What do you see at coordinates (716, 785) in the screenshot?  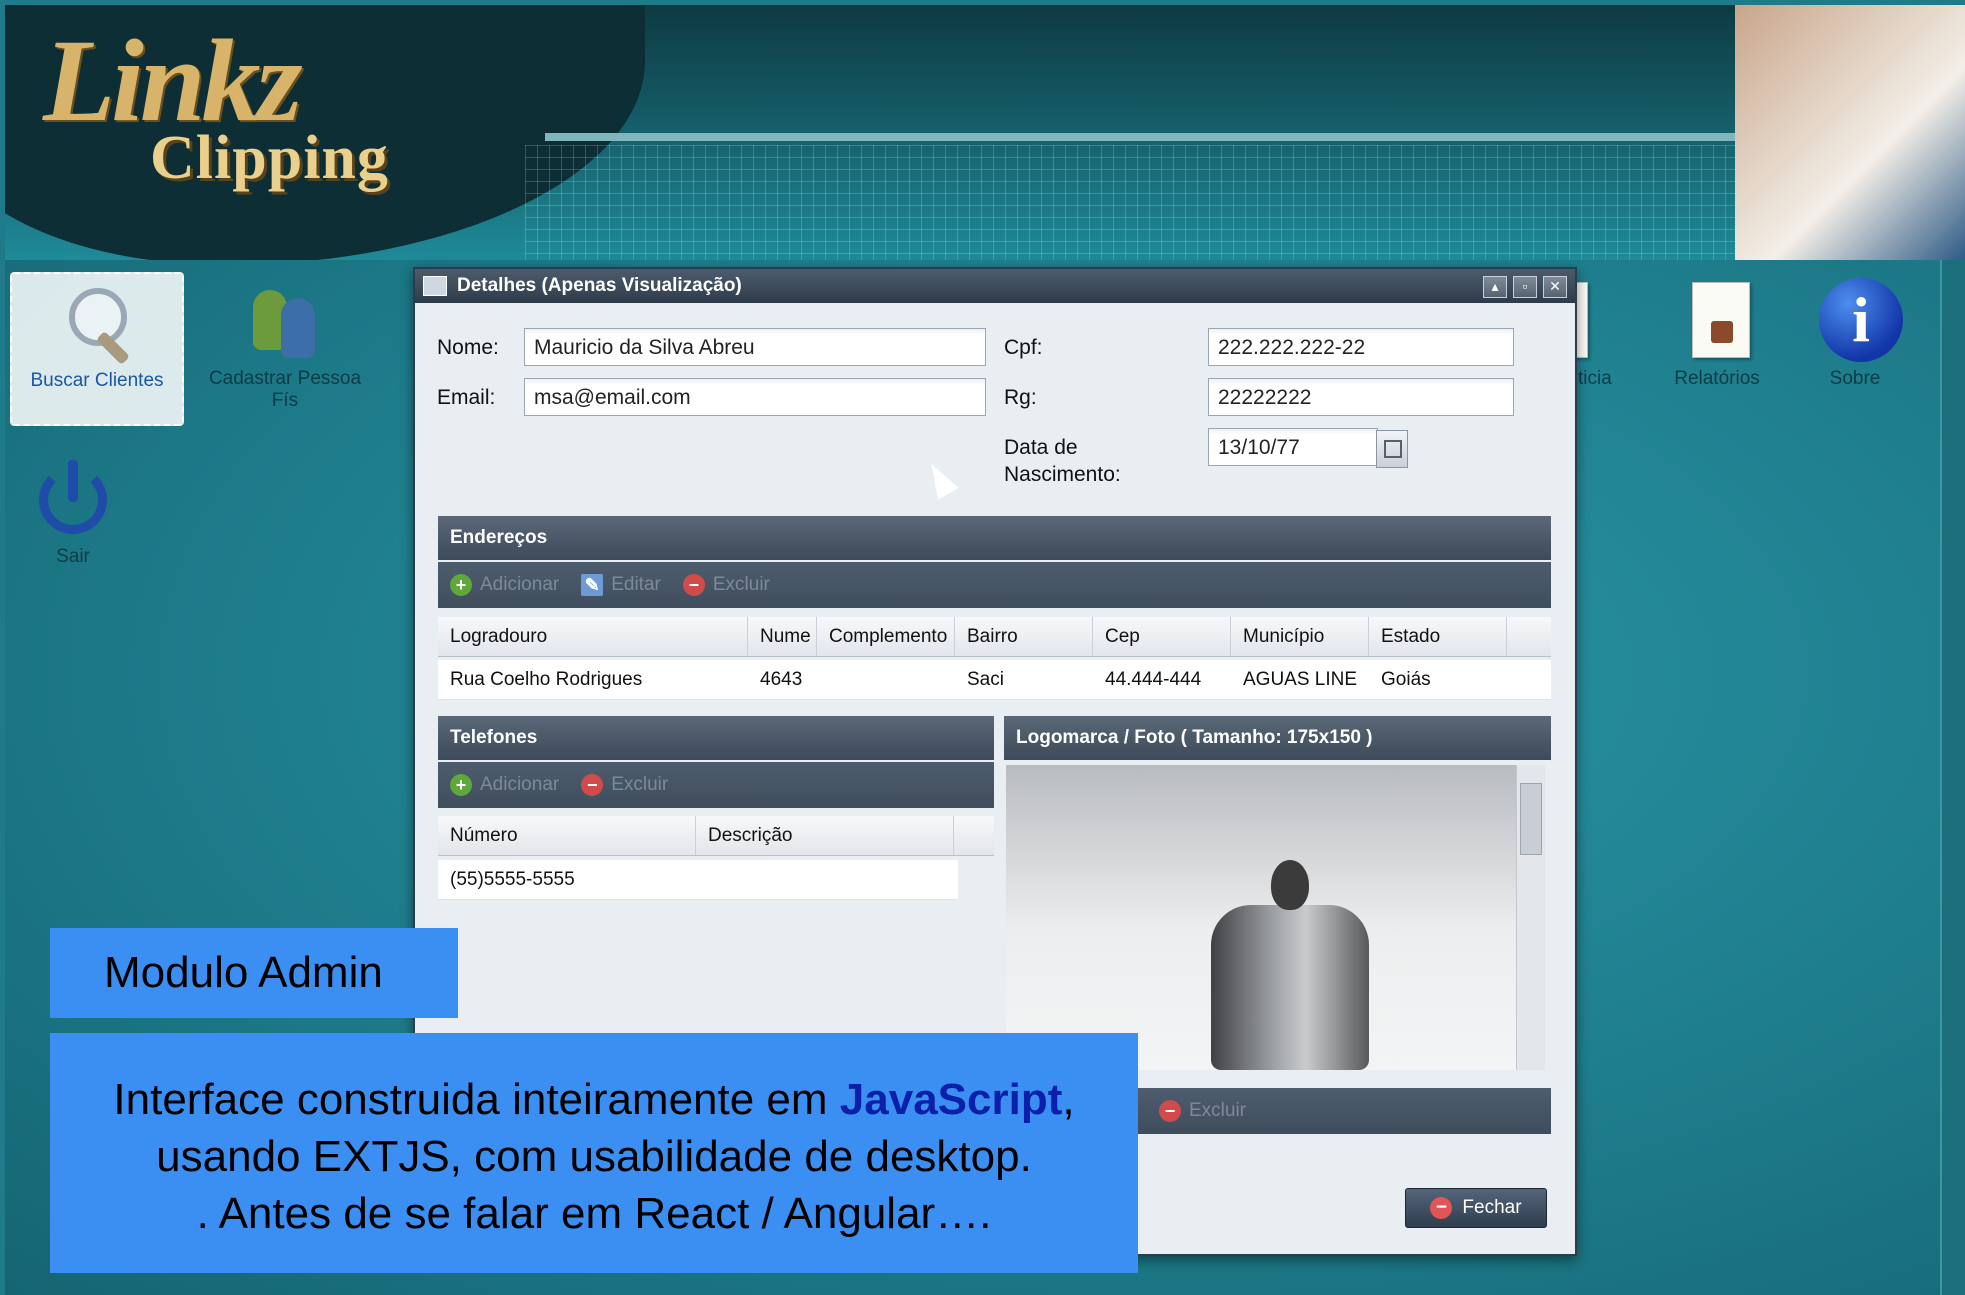 I see `telefones-toolbar: + Adicionar − Excluir` at bounding box center [716, 785].